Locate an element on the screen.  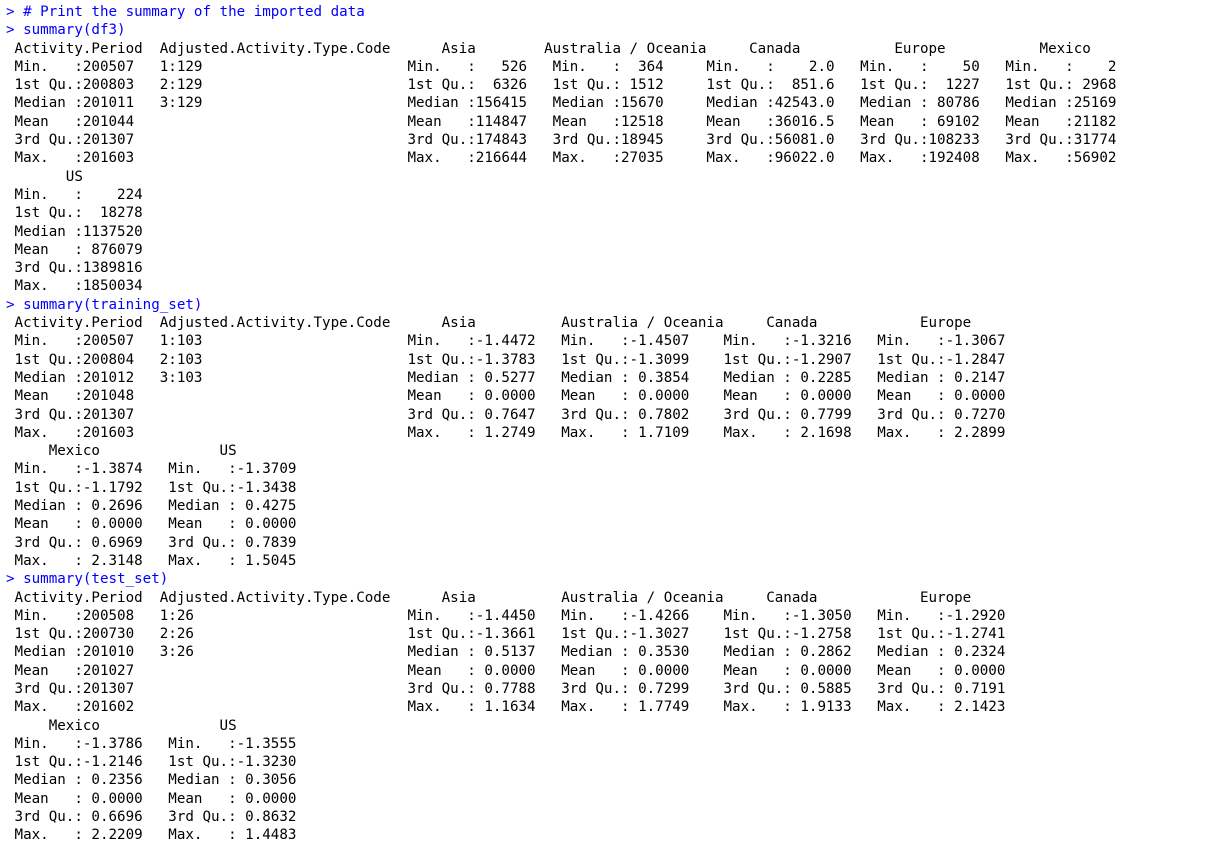
console-output-line: 3rd Qu.: 0.6696 3rd Qu.: 0.8632 is located at coordinates (151, 817).